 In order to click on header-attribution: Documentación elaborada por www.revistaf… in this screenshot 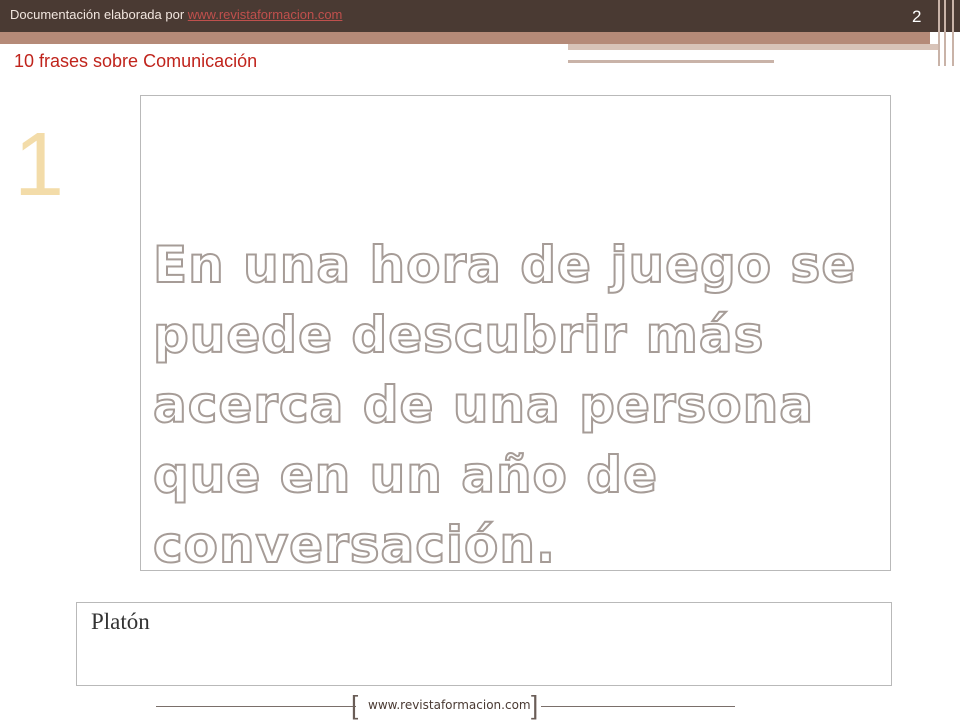, I will do `click(176, 14)`.